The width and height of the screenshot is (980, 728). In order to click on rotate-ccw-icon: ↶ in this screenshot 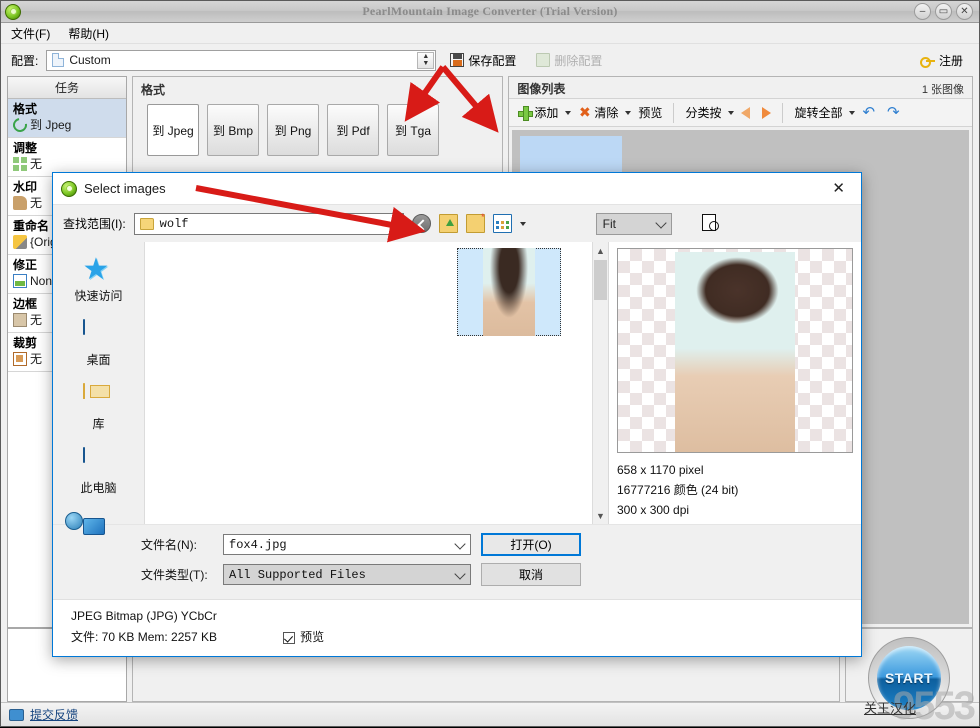, I will do `click(869, 112)`.